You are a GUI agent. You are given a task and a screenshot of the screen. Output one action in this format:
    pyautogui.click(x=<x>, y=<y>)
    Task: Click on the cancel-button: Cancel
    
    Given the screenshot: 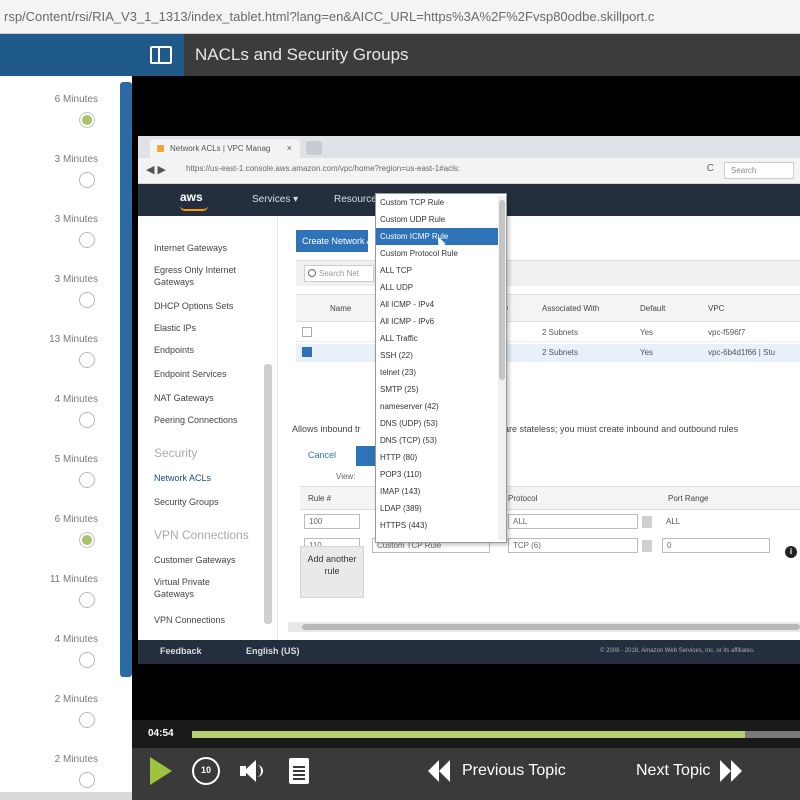 What is the action you would take?
    pyautogui.click(x=321, y=455)
    